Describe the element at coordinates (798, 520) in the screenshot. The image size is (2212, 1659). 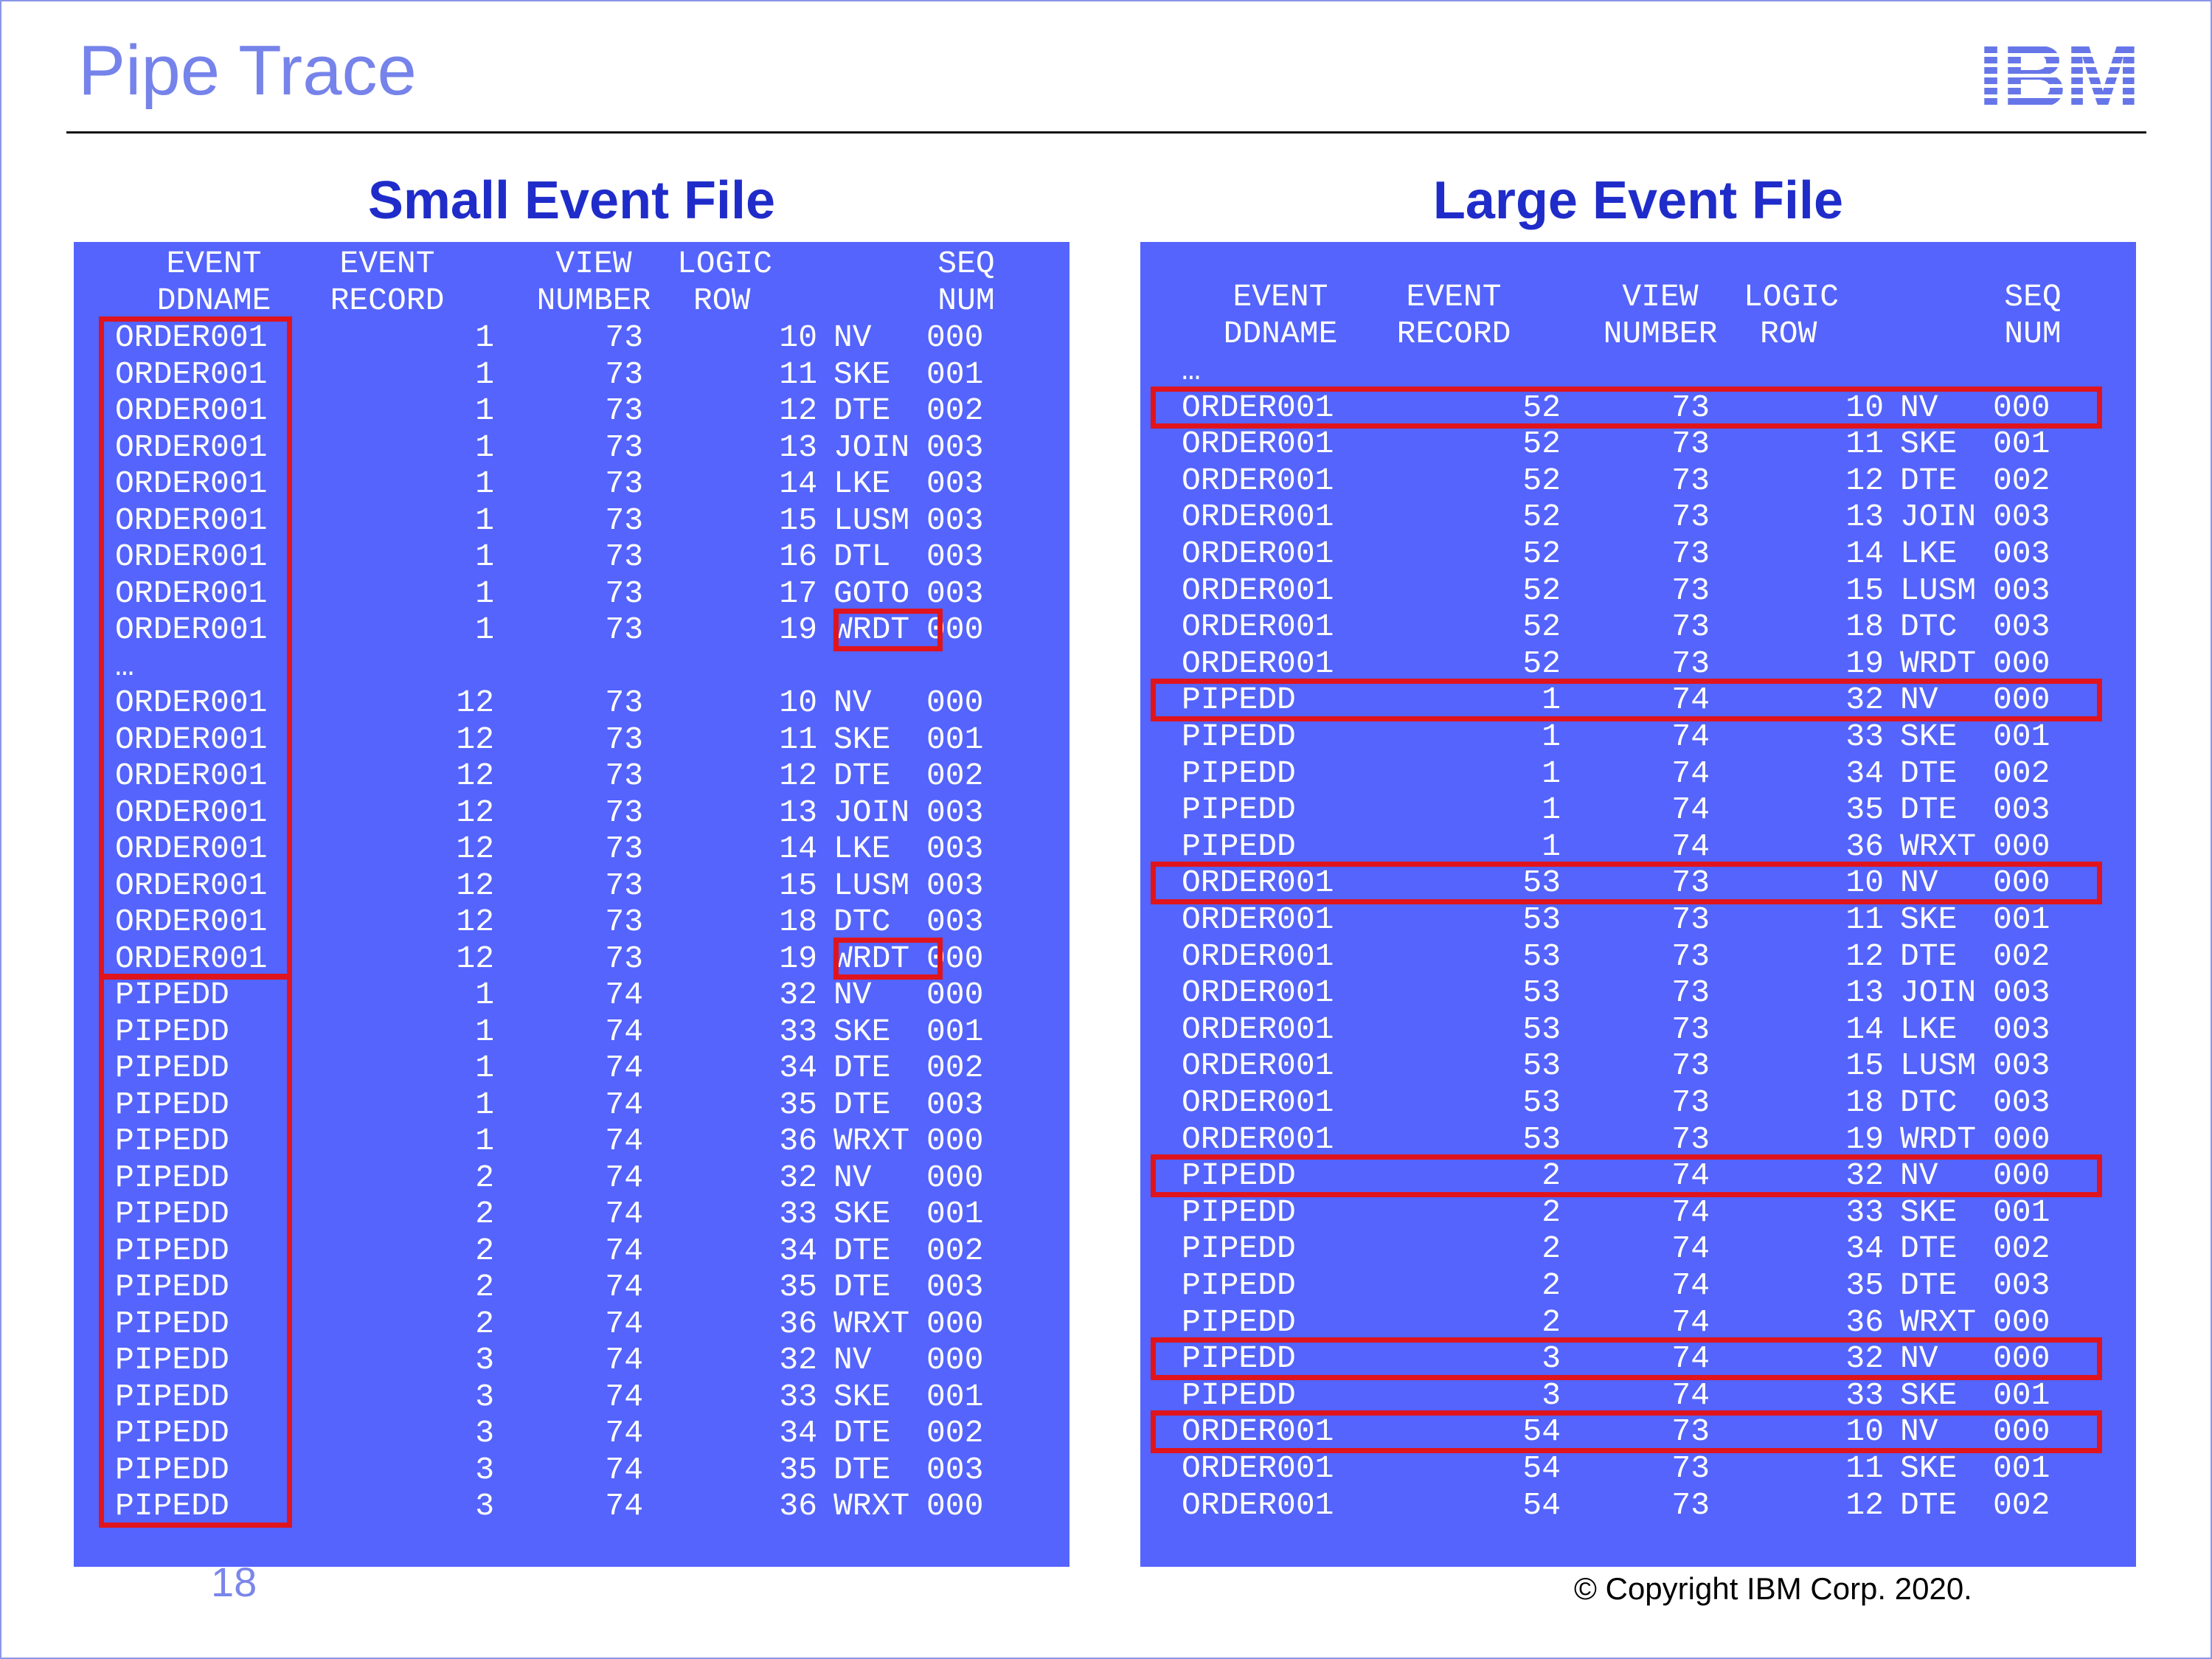
I see `trace-cell: 15` at that location.